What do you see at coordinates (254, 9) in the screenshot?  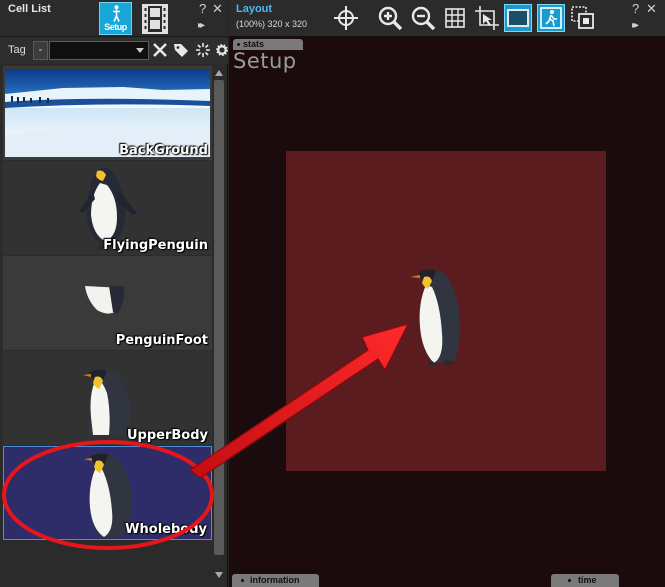 I see `layout-title: Layout` at bounding box center [254, 9].